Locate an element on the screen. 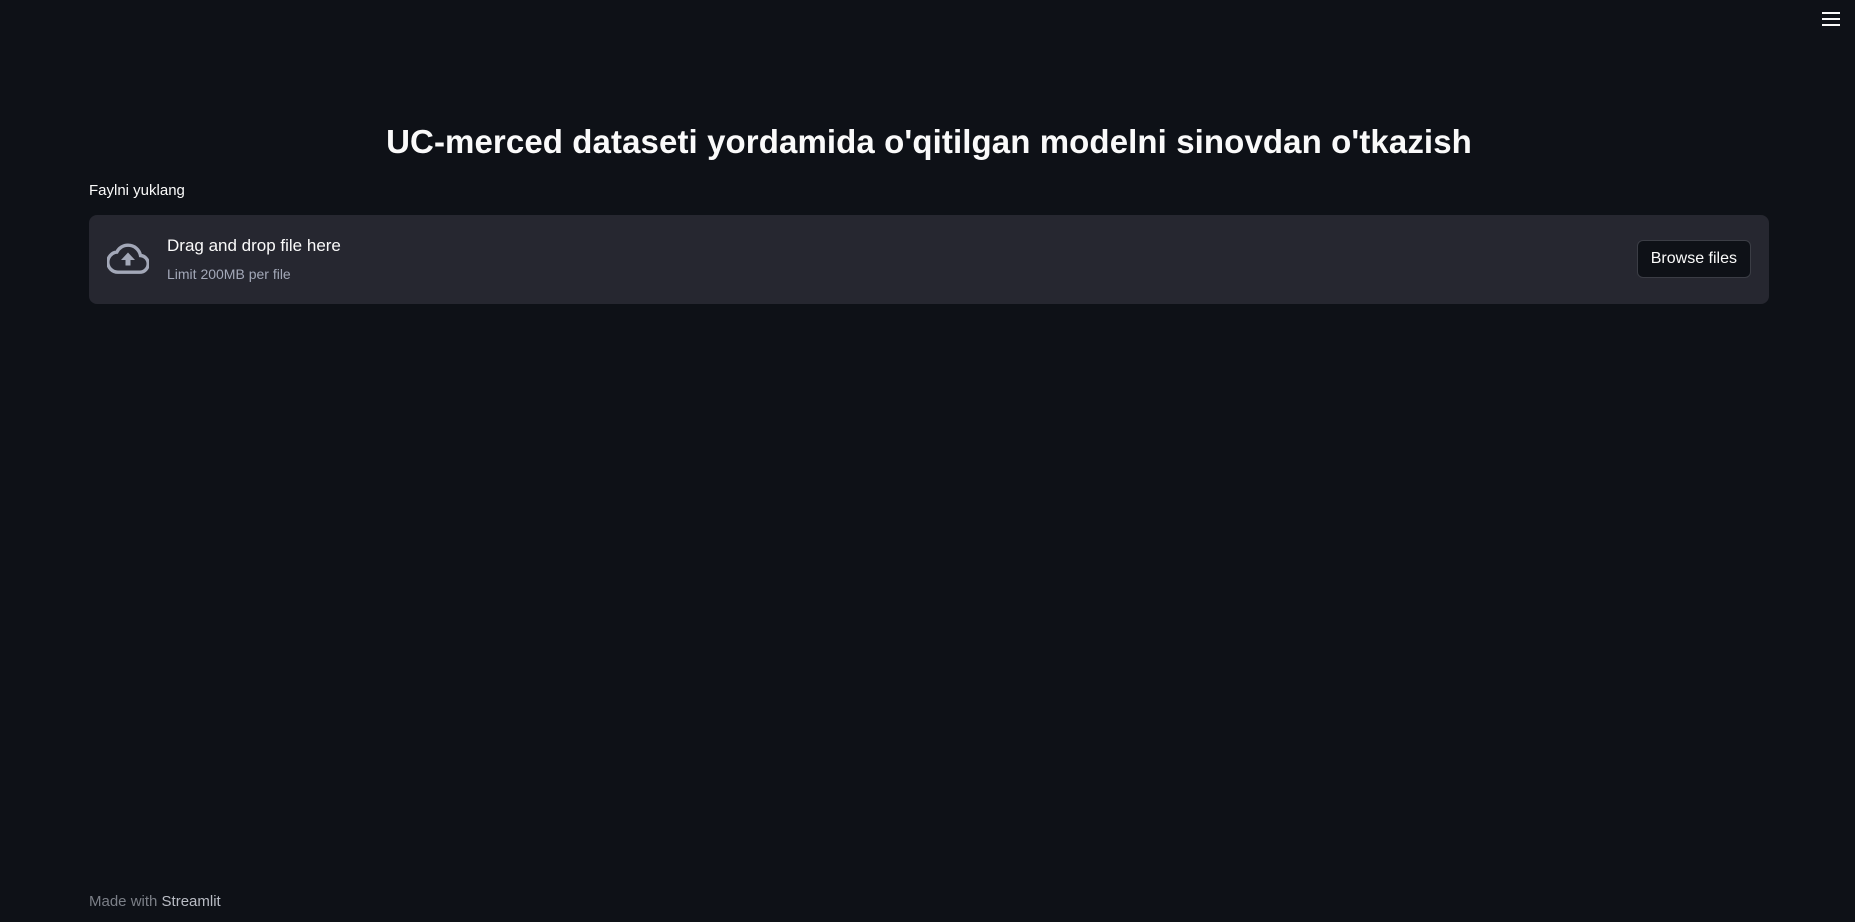 The width and height of the screenshot is (1855, 922). dropzone-limit: Limit 200MB per file is located at coordinates (229, 274).